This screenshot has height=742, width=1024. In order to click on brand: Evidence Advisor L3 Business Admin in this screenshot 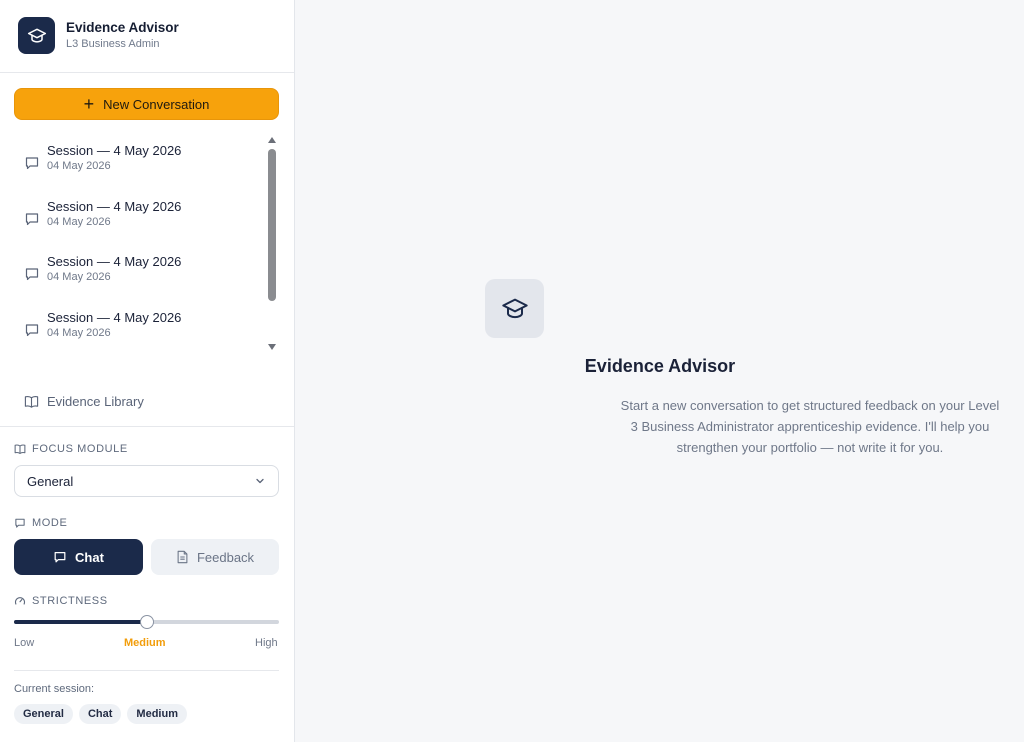, I will do `click(98, 35)`.